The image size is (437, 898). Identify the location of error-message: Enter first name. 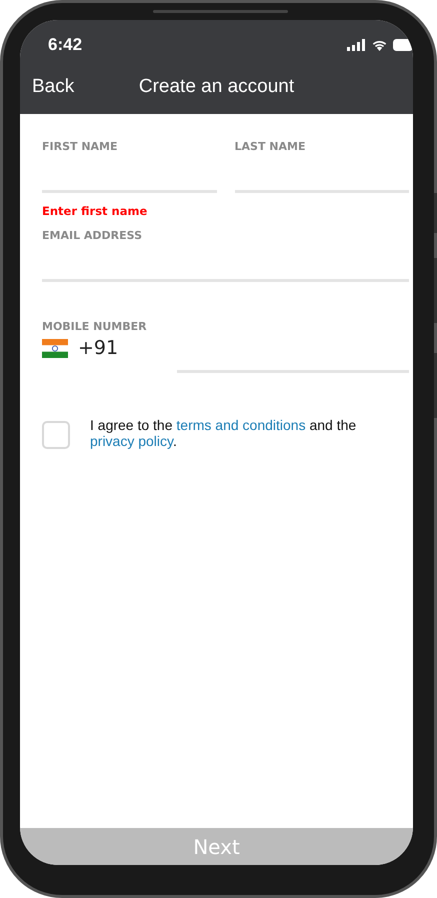
(95, 211).